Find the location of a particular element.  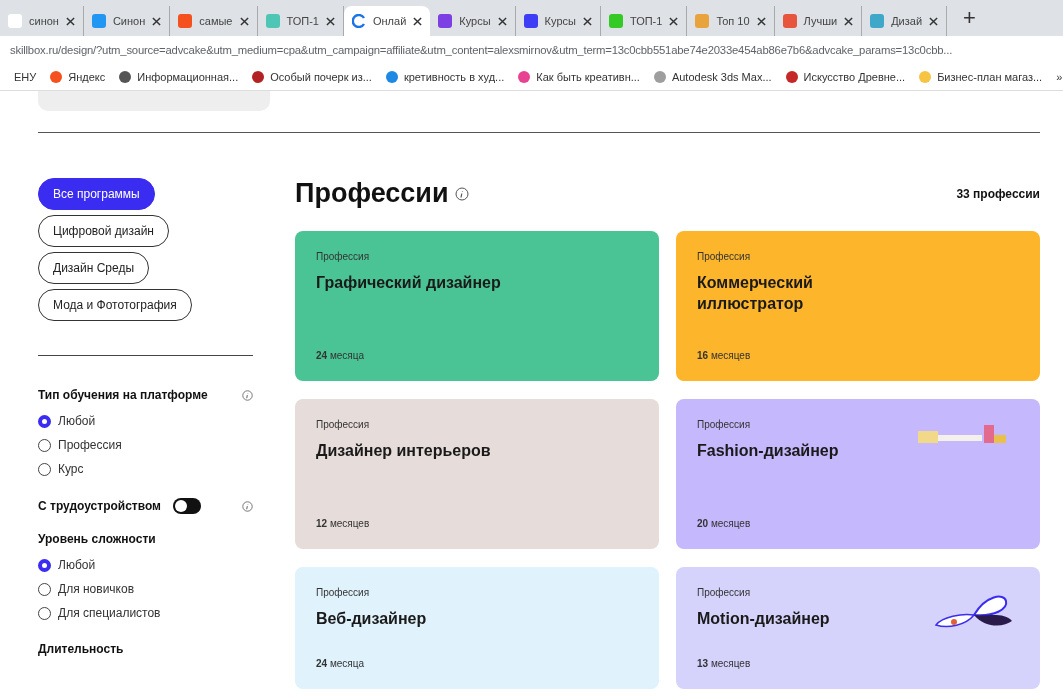

card-title: Motion-дизайнер is located at coordinates (764, 619).